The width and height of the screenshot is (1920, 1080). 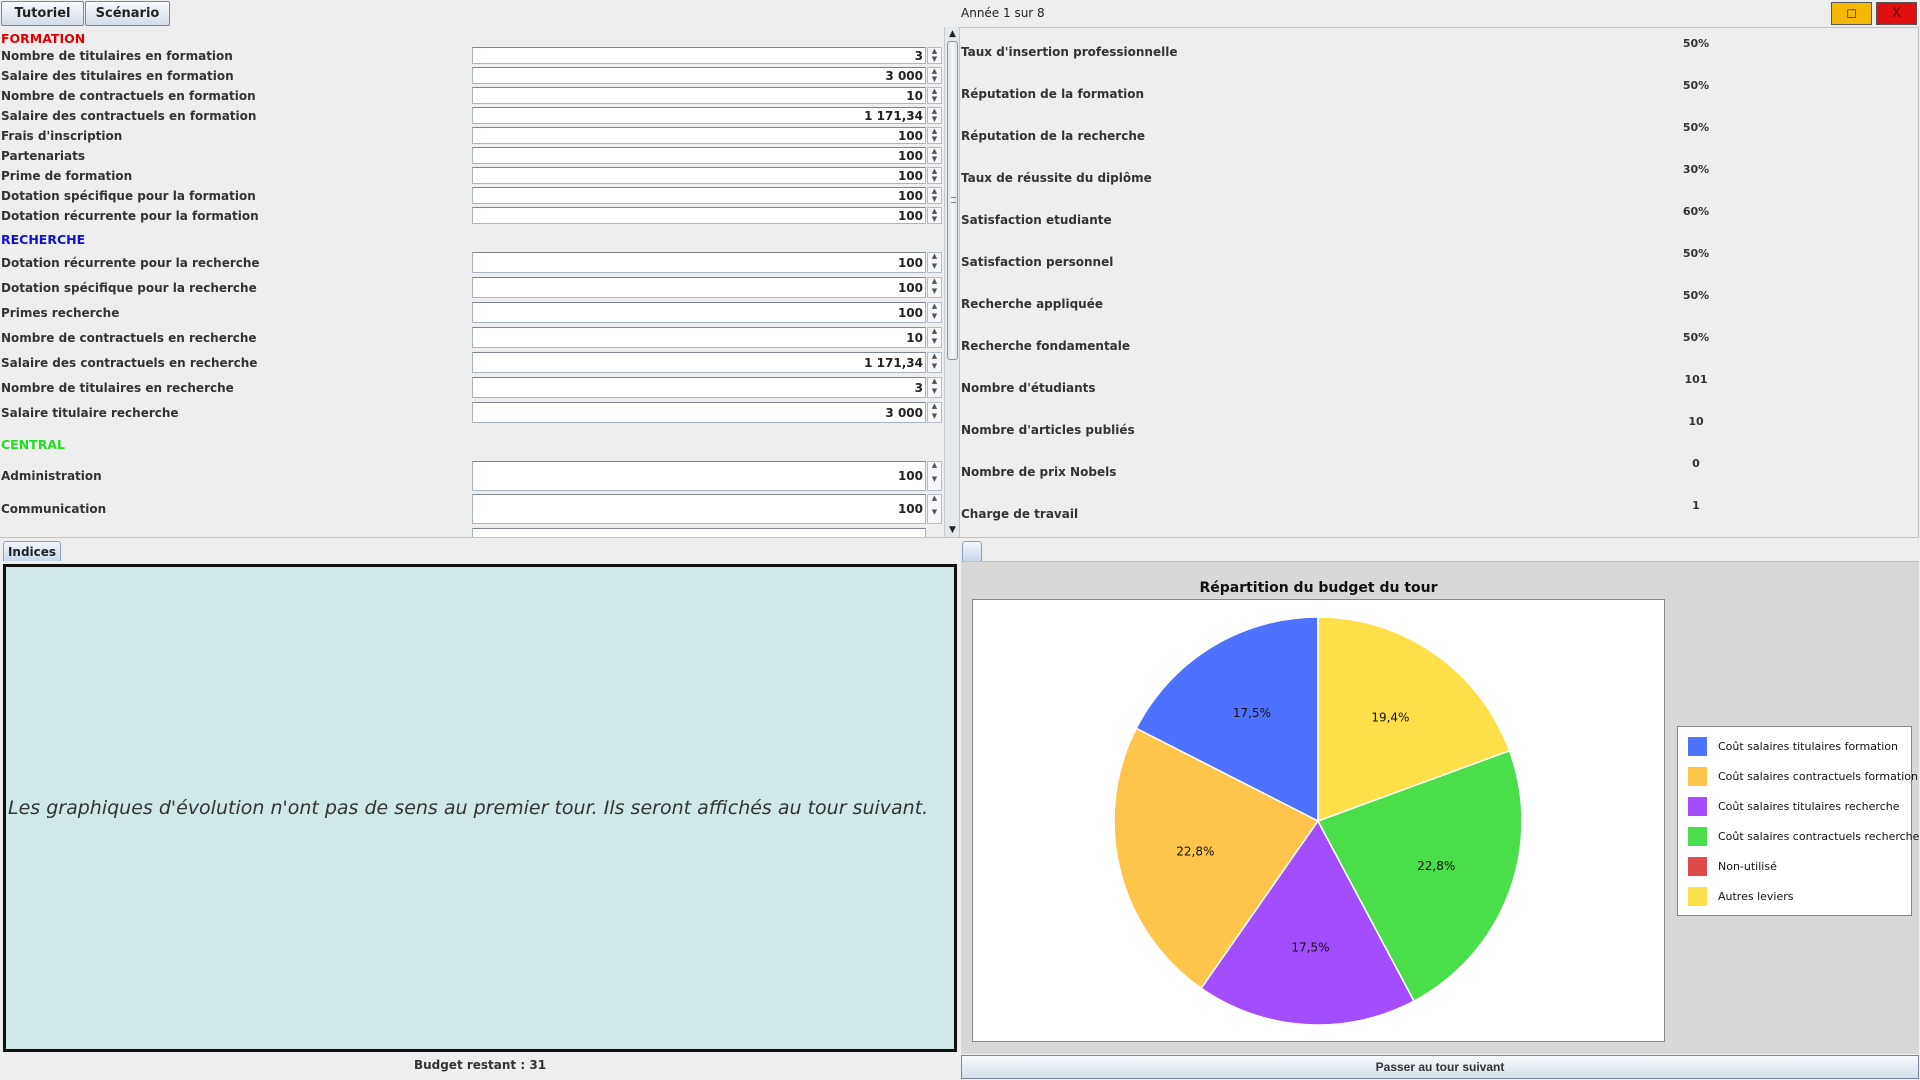 I want to click on next-turn-button: Passer au tour suivant, so click(x=1440, y=1067).